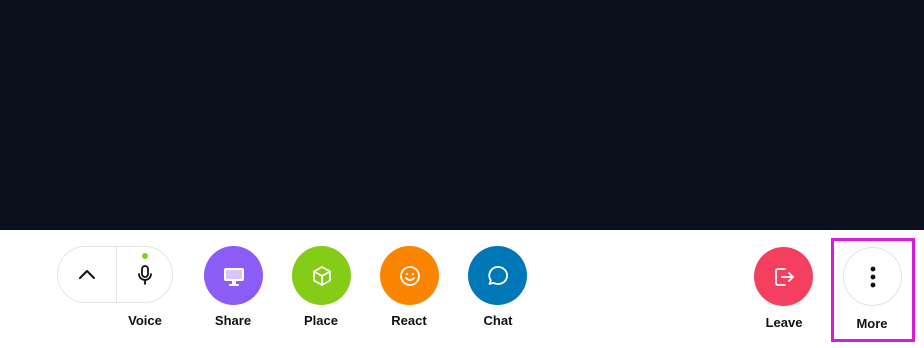 The height and width of the screenshot is (348, 924). I want to click on leave-label: Leave, so click(784, 322).